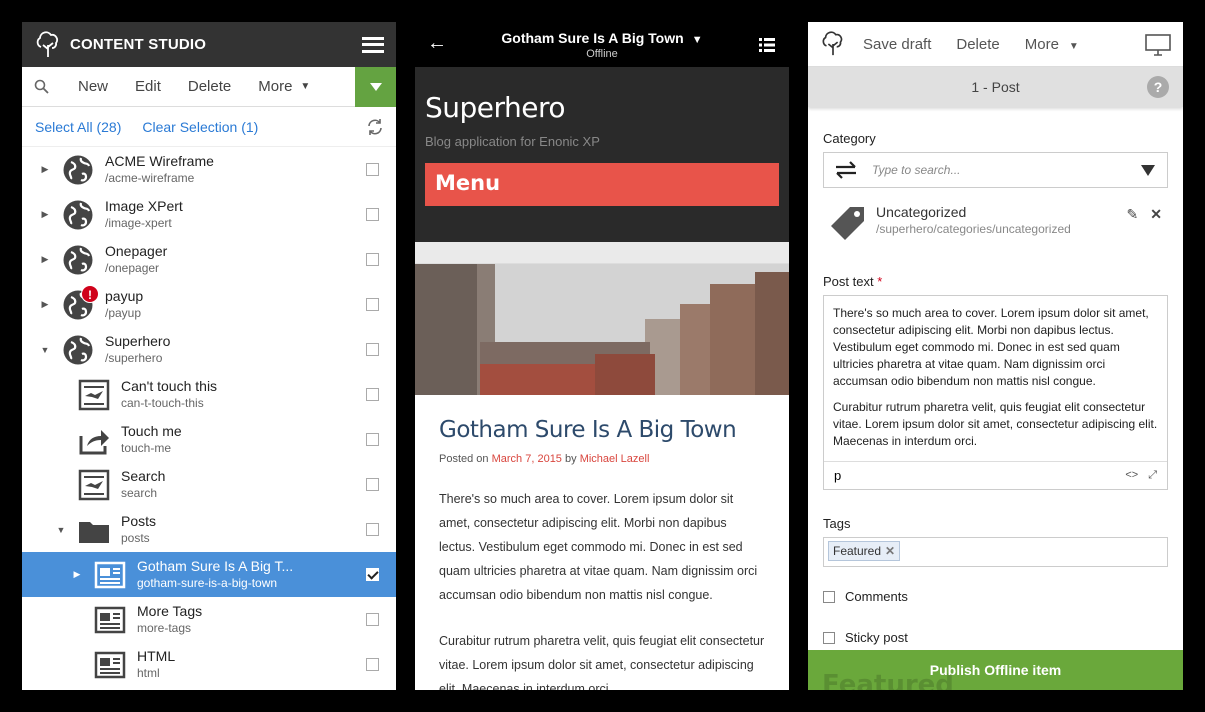 The height and width of the screenshot is (712, 1205). Describe the element at coordinates (209, 349) in the screenshot. I see `tree-row: ▼ Superhero/superhero` at that location.